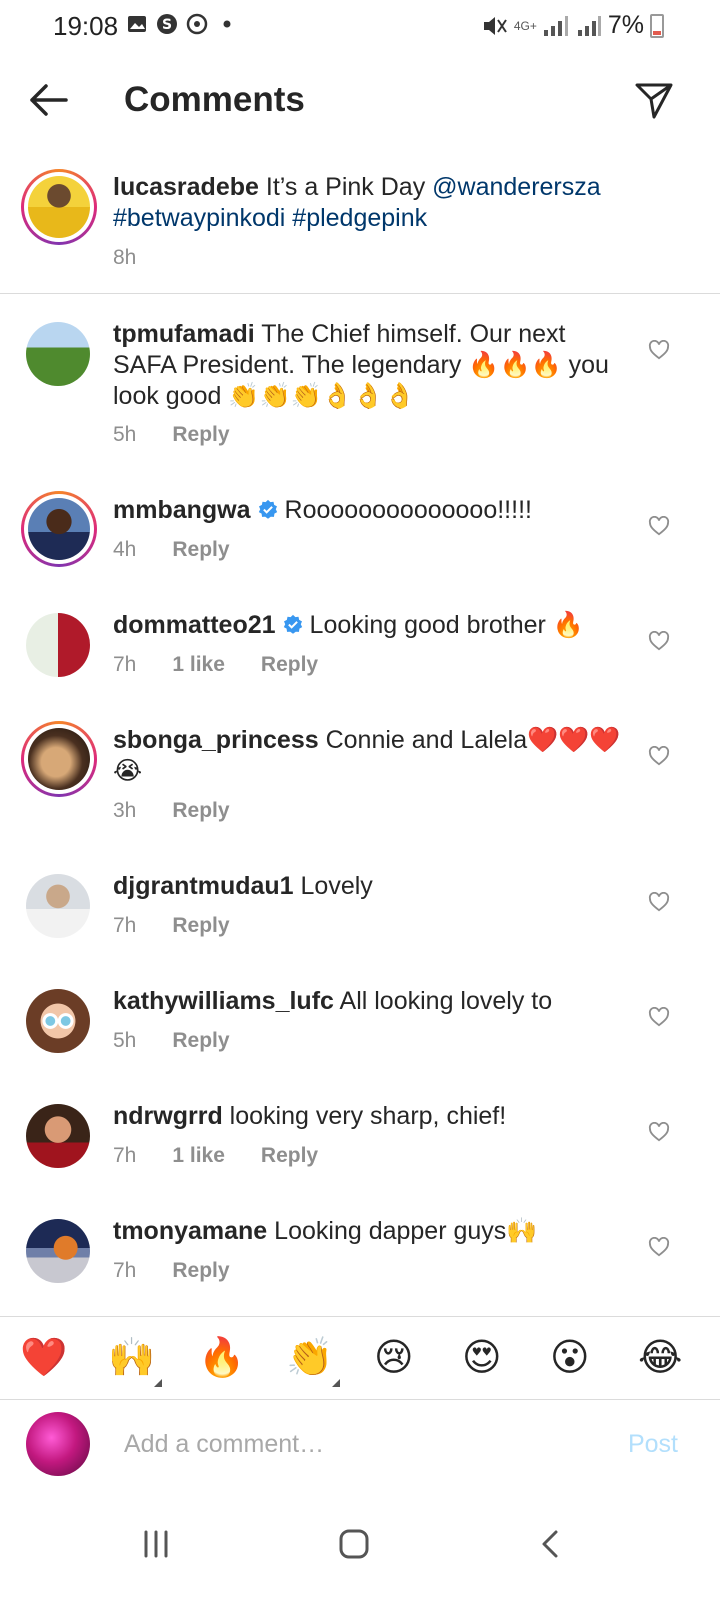 The width and height of the screenshot is (720, 1600). Describe the element at coordinates (227, 24) in the screenshot. I see `dot-icon` at that location.